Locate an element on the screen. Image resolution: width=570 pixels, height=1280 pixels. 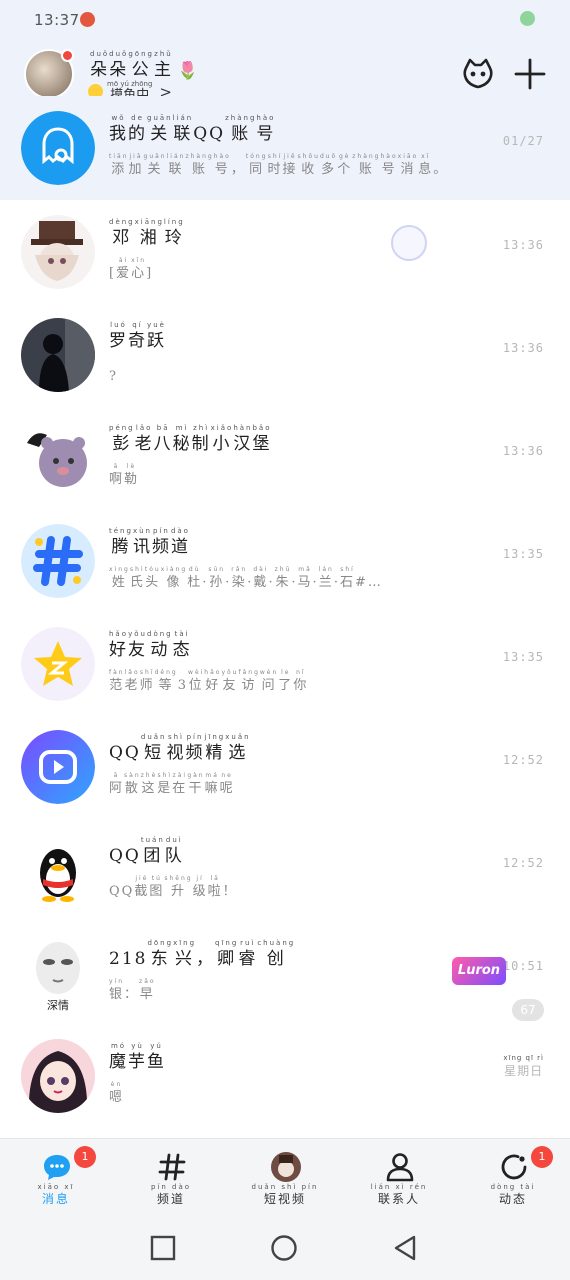
account-name: duǒ 朵 duǒ 朵 gōng 公 zhǔ 主 🌷 is located at coordinates (145, 65).